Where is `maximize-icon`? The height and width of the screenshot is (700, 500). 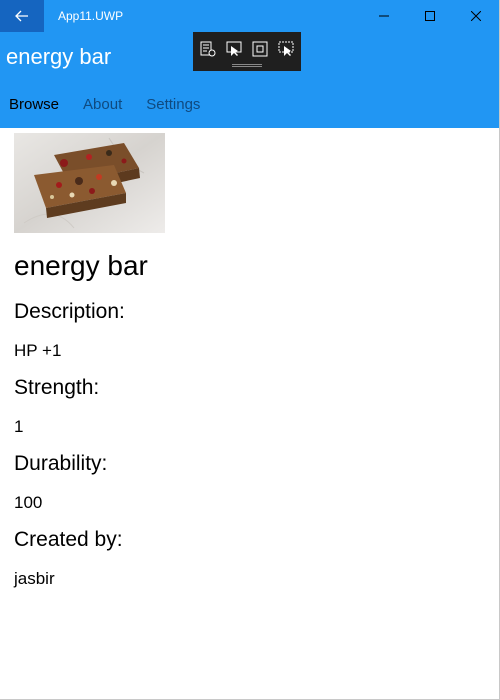
maximize-icon is located at coordinates (430, 16).